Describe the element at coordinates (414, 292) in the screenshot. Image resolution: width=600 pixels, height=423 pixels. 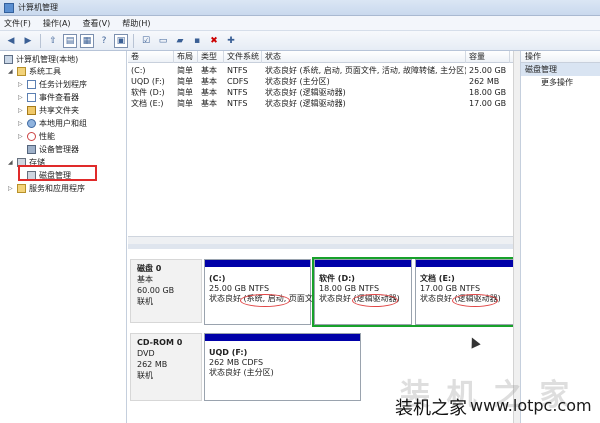
I see `selection-highlight` at that location.